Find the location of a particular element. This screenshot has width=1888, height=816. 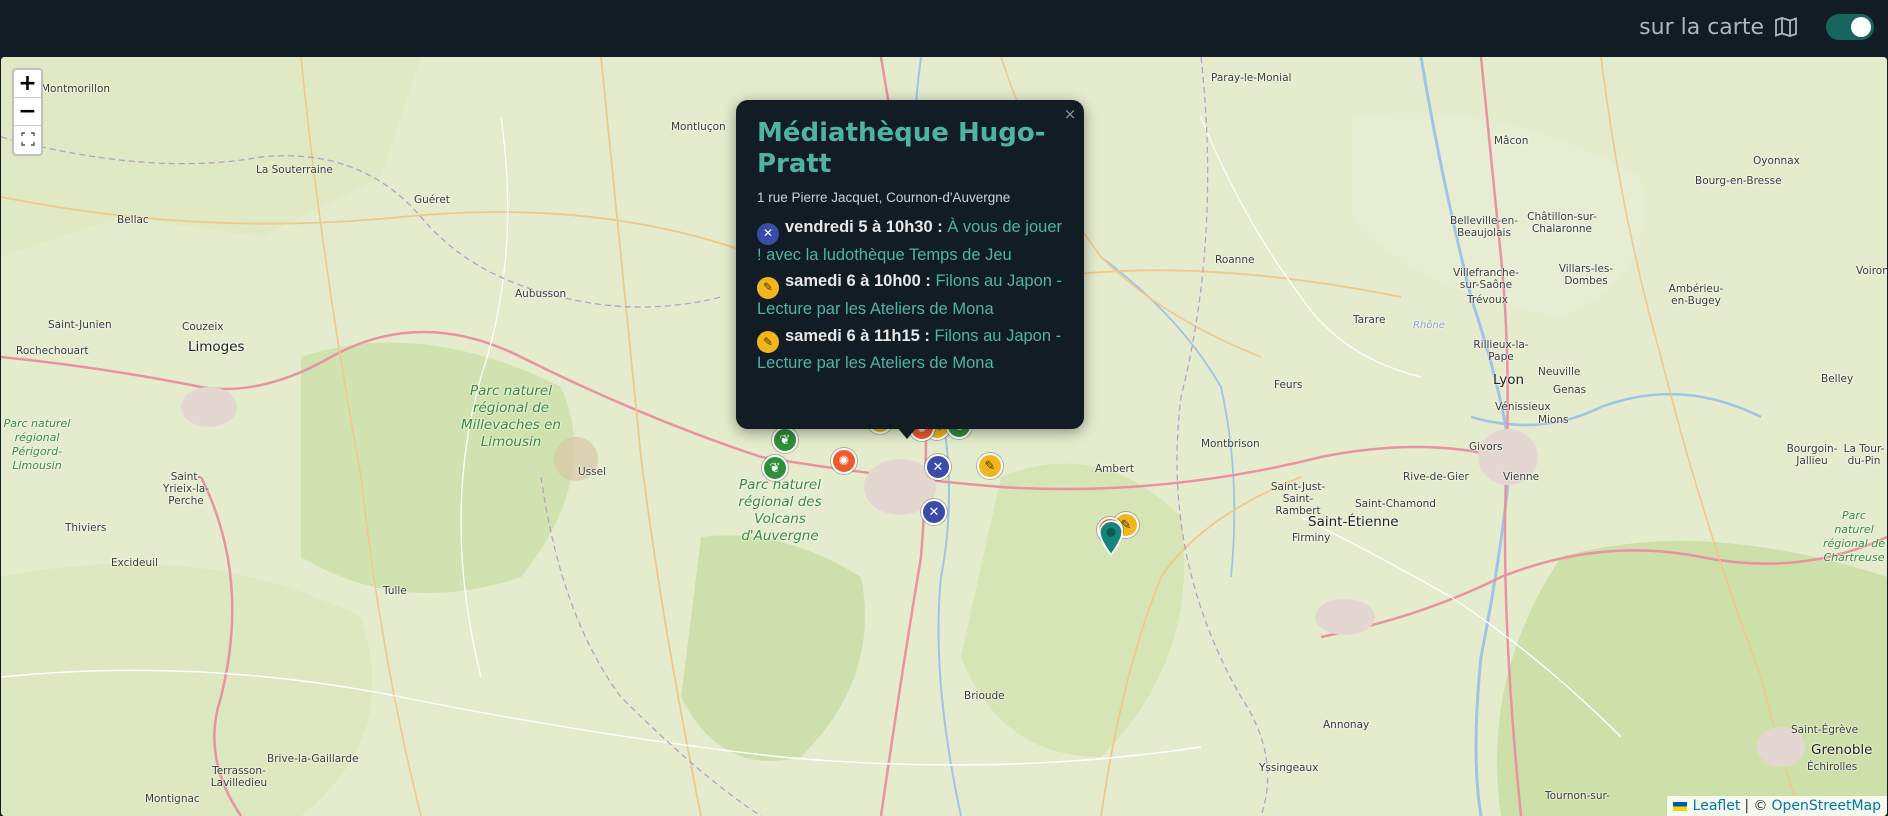

event-datetime: samedi 6 à 10h00 : is located at coordinates (858, 281).